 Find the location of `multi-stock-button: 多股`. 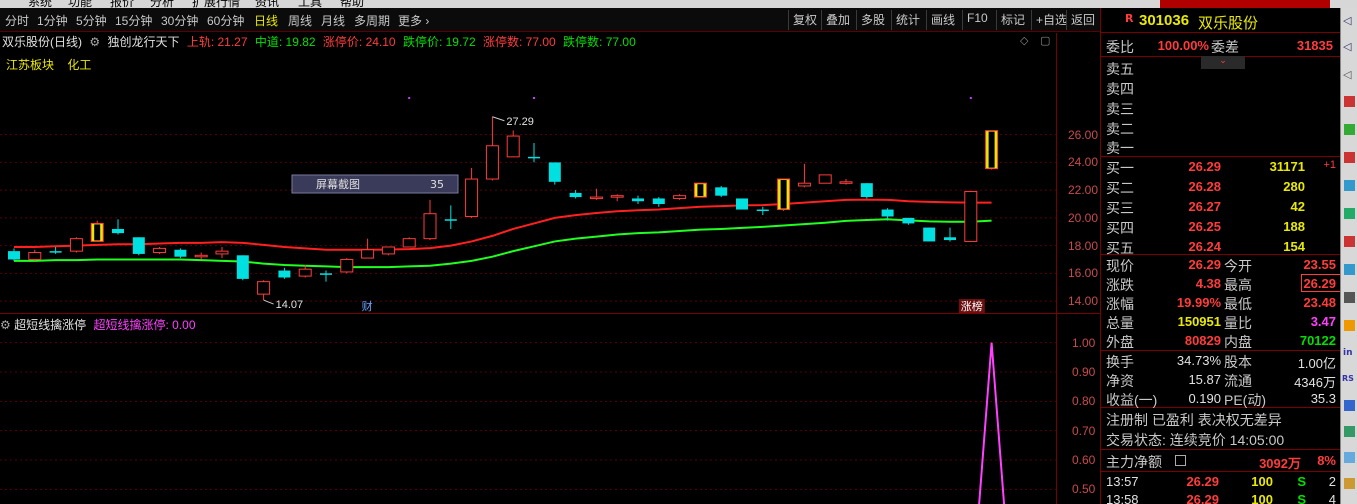

multi-stock-button: 多股 is located at coordinates (872, 20).